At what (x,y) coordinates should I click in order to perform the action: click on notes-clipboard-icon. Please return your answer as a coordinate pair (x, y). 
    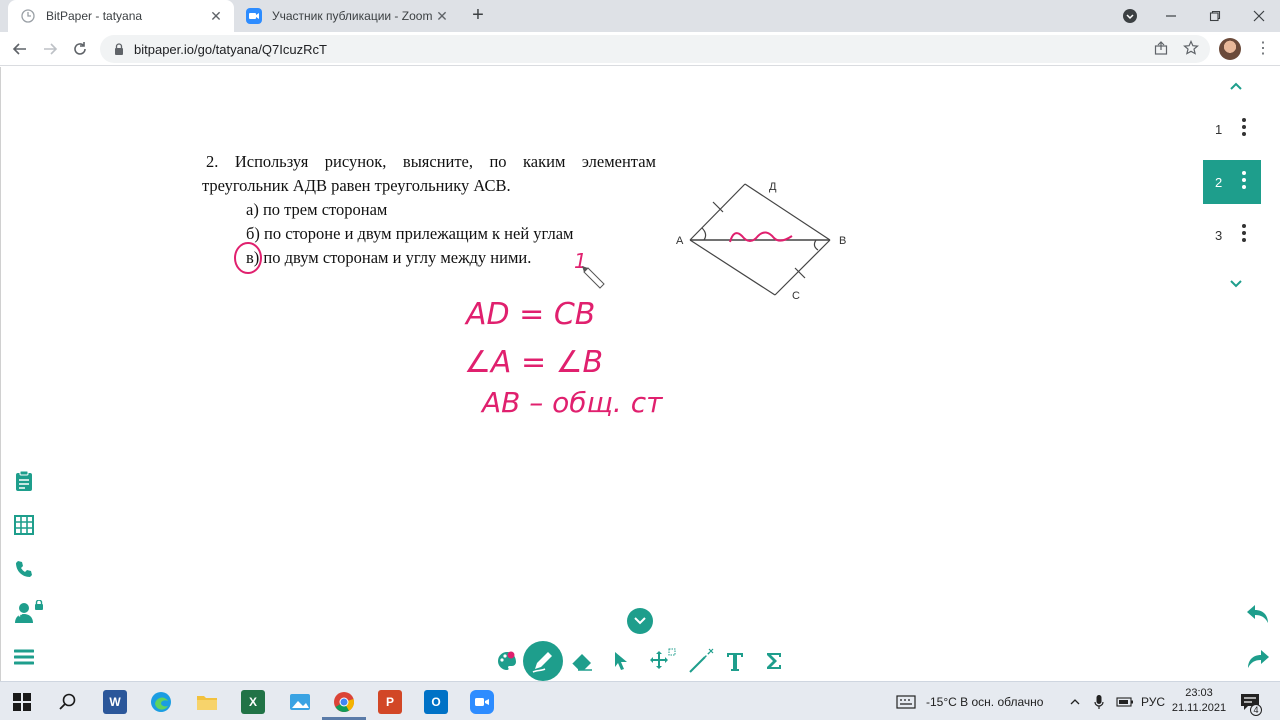
    Looking at the image, I should click on (24, 481).